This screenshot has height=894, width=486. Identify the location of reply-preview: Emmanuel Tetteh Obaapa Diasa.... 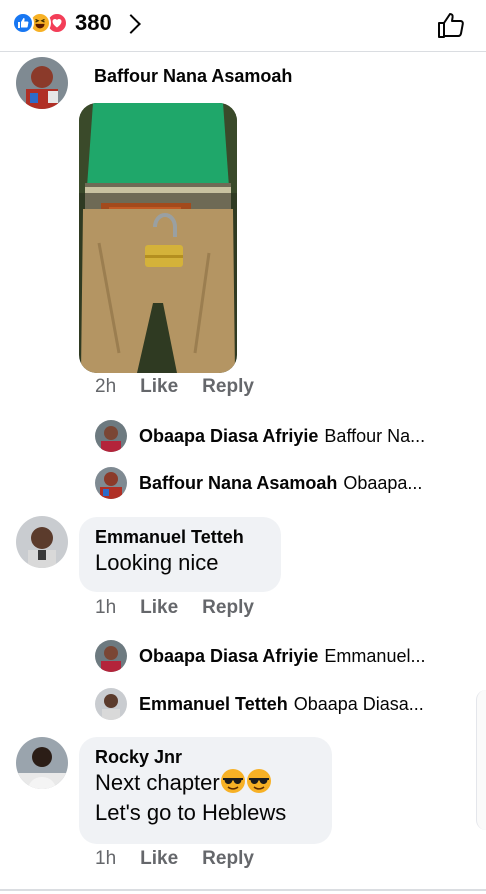
(259, 704).